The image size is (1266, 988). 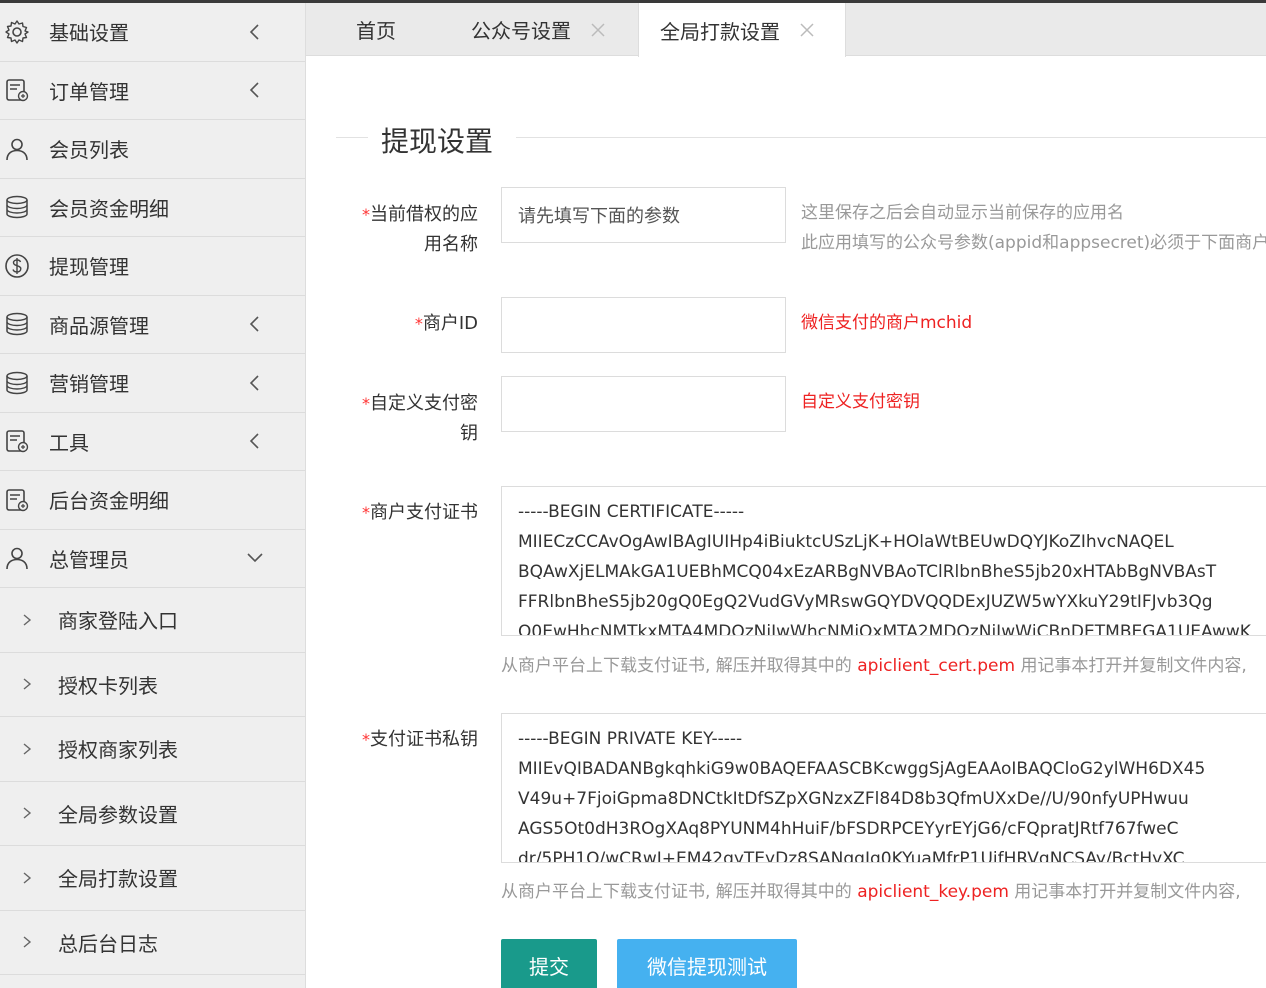 What do you see at coordinates (424, 214) in the screenshot?
I see `label-text: 当前借权的应` at bounding box center [424, 214].